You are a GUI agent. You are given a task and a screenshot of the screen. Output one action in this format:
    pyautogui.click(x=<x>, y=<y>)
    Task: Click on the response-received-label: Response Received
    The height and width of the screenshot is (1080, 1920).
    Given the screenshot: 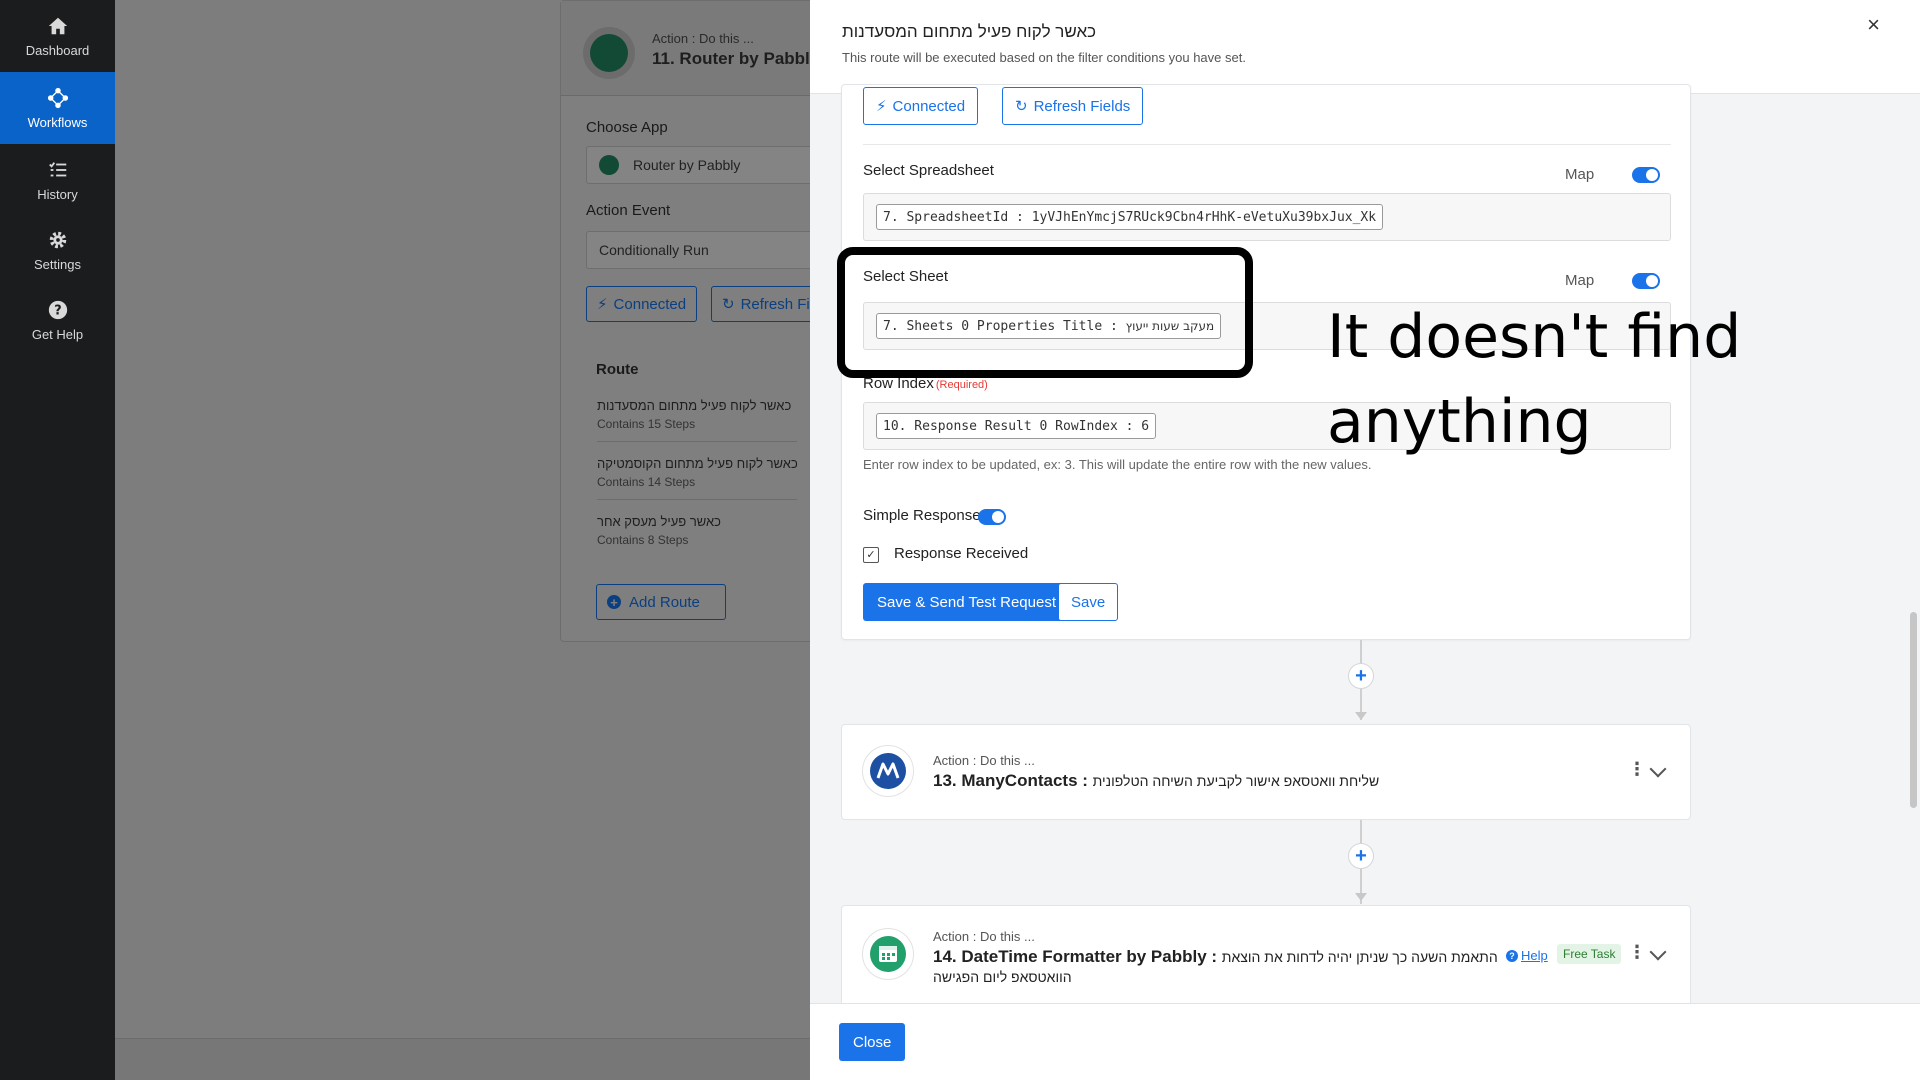 What is the action you would take?
    pyautogui.click(x=961, y=553)
    